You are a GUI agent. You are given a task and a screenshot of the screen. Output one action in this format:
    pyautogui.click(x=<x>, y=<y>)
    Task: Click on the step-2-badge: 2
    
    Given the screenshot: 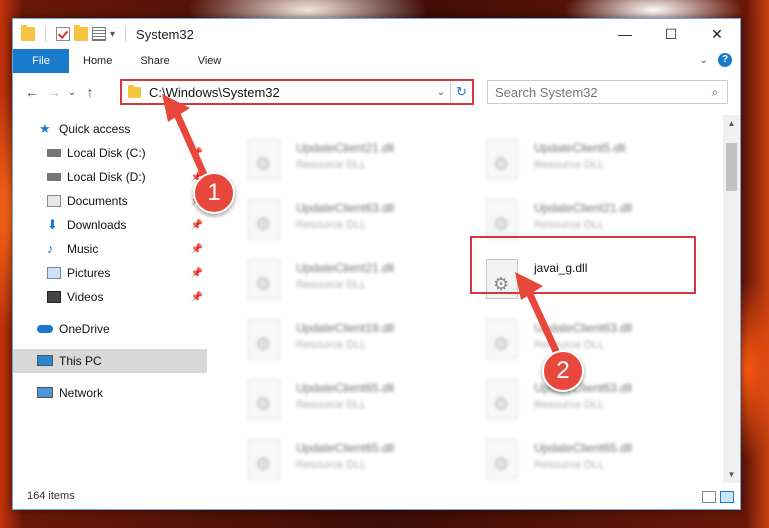 What is the action you would take?
    pyautogui.click(x=563, y=371)
    